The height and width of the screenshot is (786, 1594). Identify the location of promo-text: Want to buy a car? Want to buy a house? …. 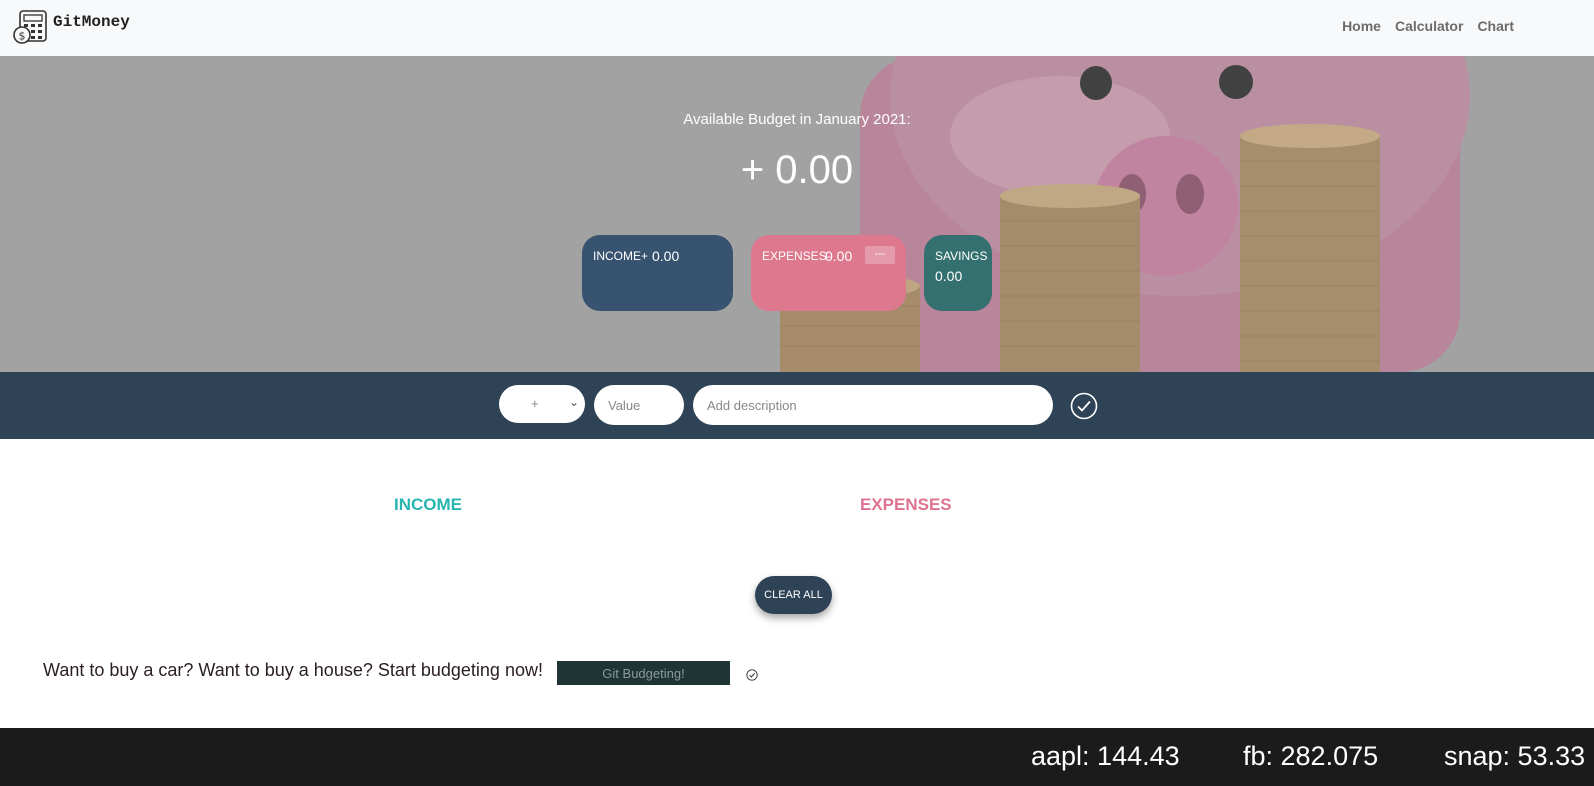
(293, 670).